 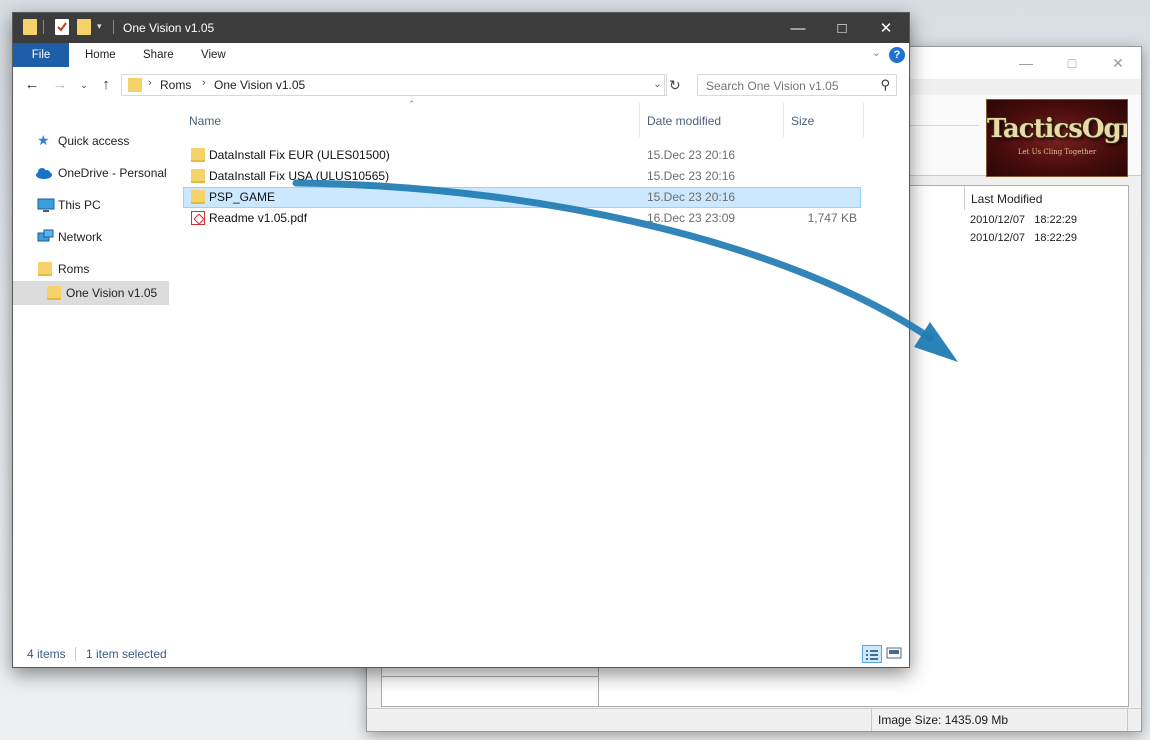 What do you see at coordinates (711, 118) in the screenshot?
I see `column-header-date-modified: Date modified` at bounding box center [711, 118].